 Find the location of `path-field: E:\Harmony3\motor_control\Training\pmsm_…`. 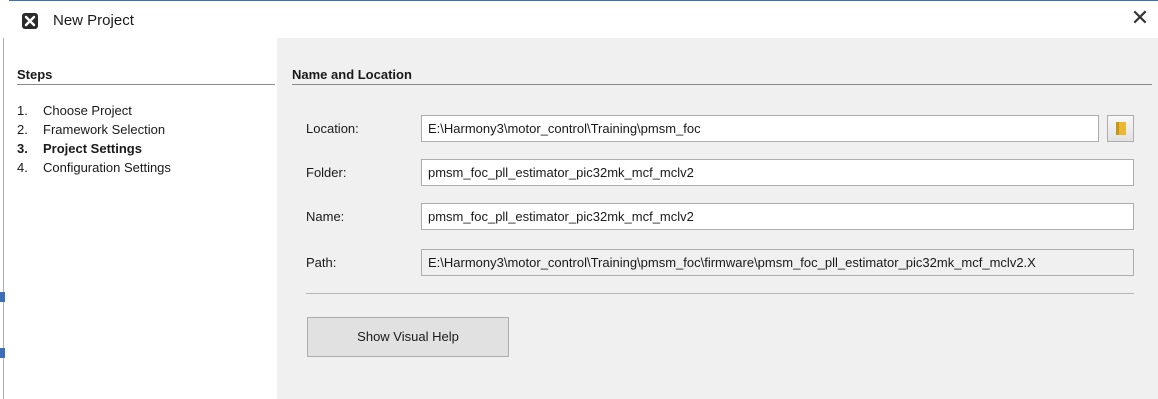

path-field: E:\Harmony3\motor_control\Training\pmsm_… is located at coordinates (777, 262).